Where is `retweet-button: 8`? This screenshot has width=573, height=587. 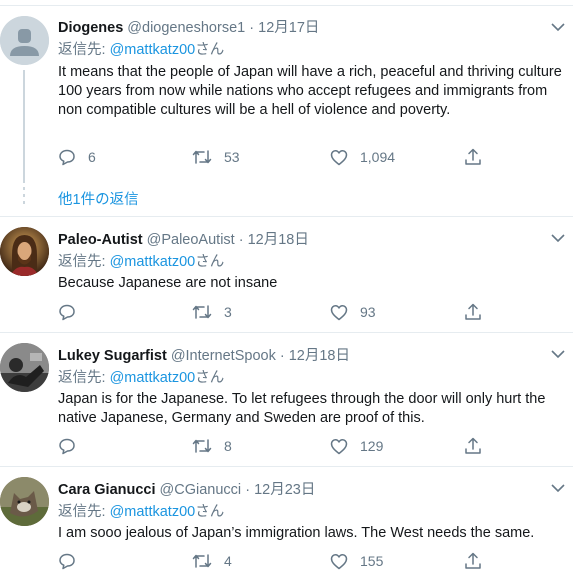 retweet-button: 8 is located at coordinates (212, 446).